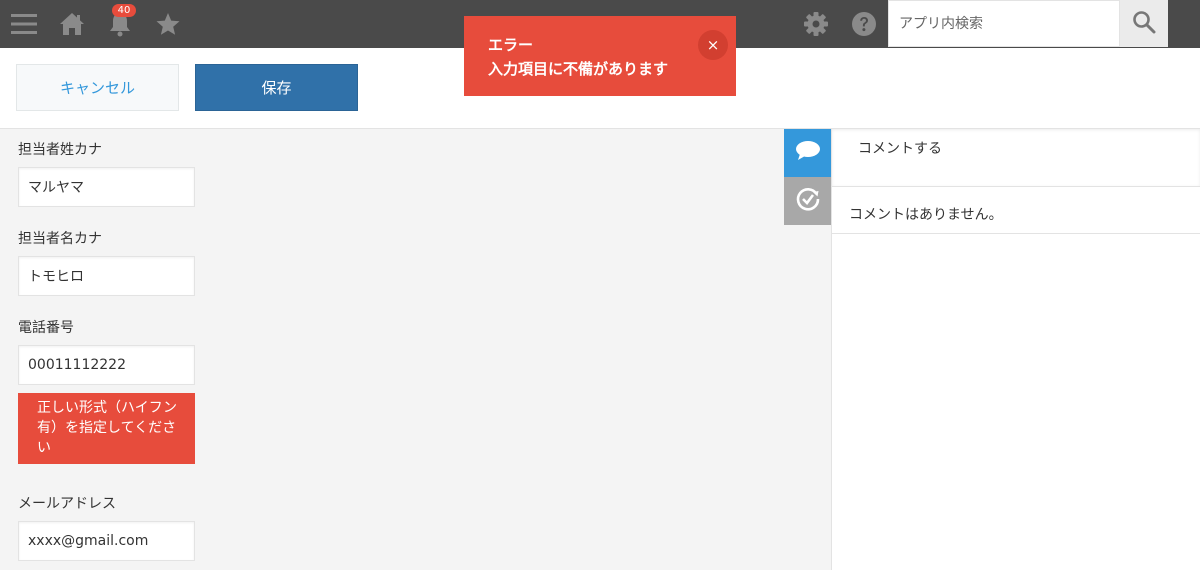 The image size is (1200, 570). What do you see at coordinates (60, 150) in the screenshot?
I see `field-label-last-name-kana: 担当者姓カナ` at bounding box center [60, 150].